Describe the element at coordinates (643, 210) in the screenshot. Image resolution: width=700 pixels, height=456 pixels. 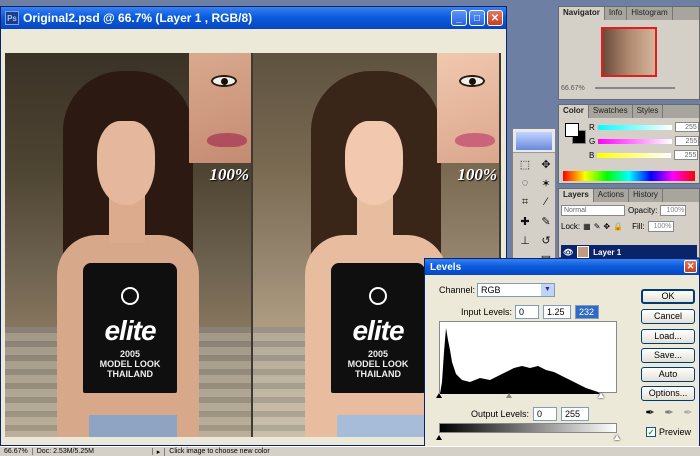
I see `opacity-label: Opacity:` at that location.